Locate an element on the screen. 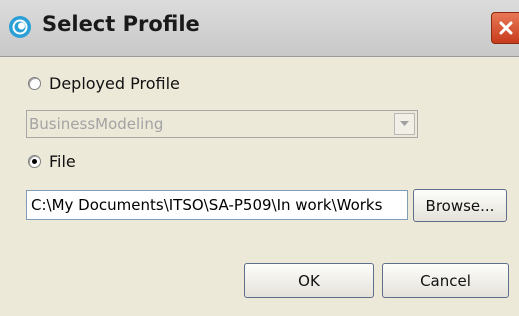 The height and width of the screenshot is (316, 519). cancel-button: Cancel is located at coordinates (445, 280).